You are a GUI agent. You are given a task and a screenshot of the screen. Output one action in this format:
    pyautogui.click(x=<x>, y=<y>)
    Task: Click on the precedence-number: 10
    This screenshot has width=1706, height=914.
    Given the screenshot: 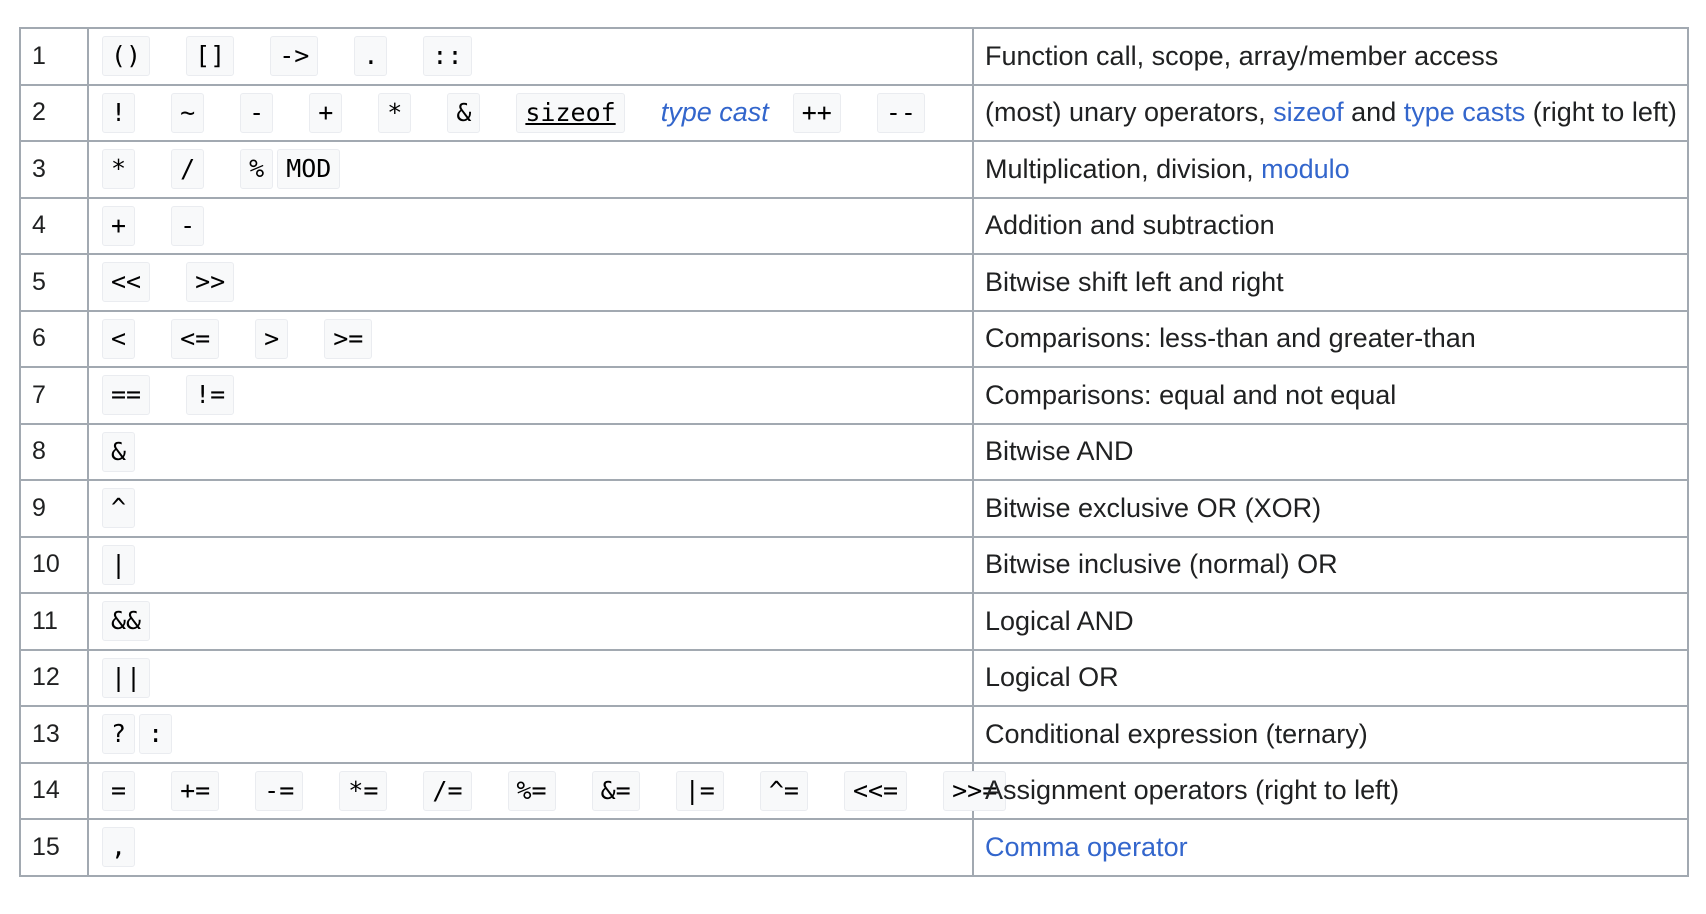 What is the action you would take?
    pyautogui.click(x=54, y=564)
    